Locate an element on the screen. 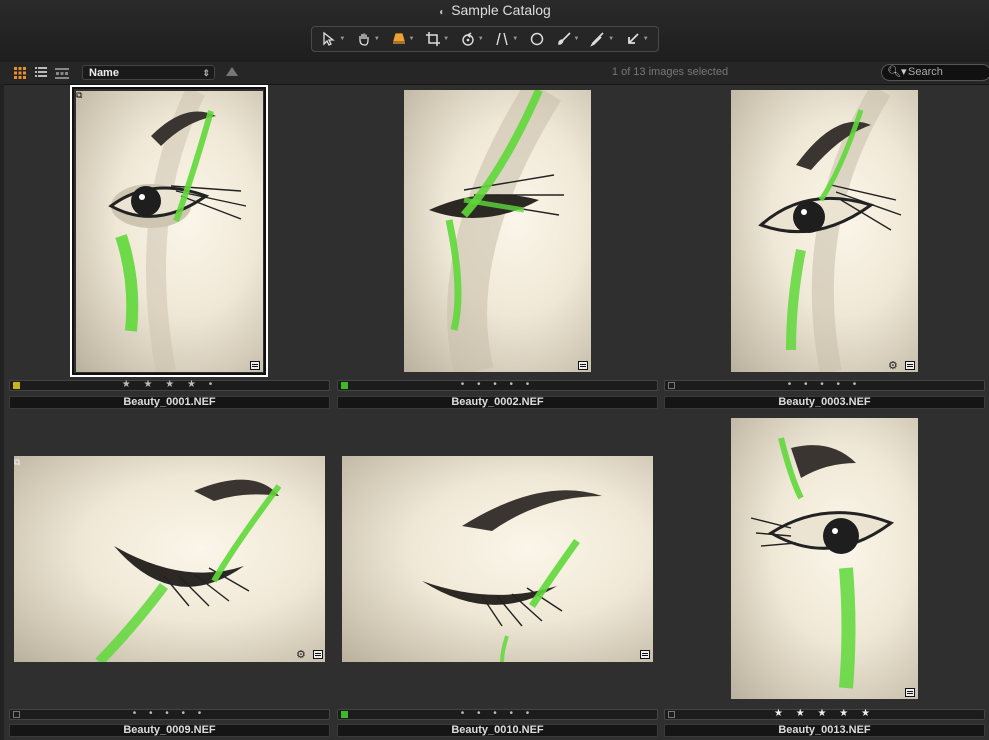 Image resolution: width=989 pixels, height=740 pixels. lamp-tool-icon is located at coordinates (398, 38).